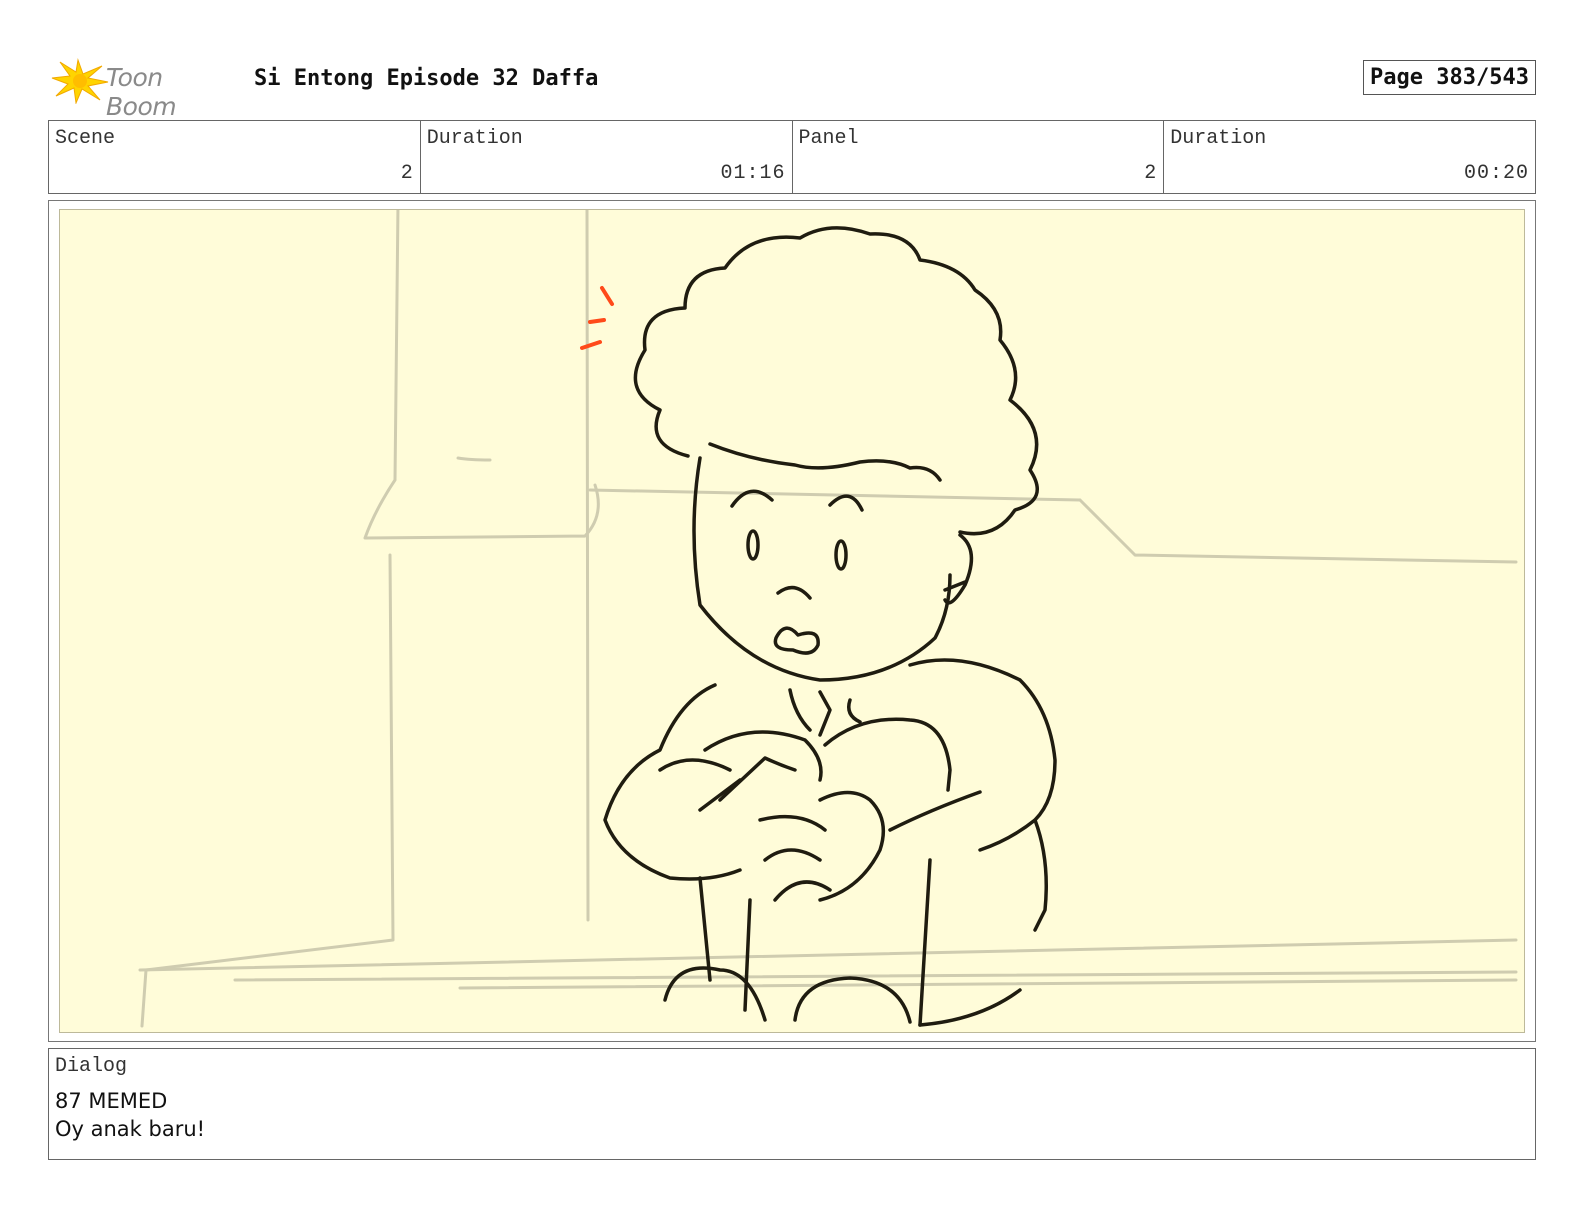 The image size is (1584, 1224). Describe the element at coordinates (1151, 173) in the screenshot. I see `panel-value: 2` at that location.